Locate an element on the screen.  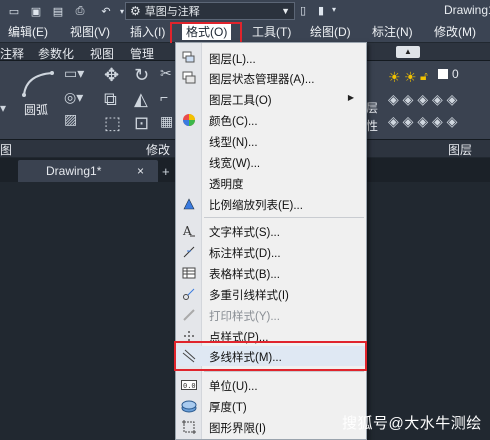
menu-item-label: 图形界限(I) is located at coordinates (237, 429).